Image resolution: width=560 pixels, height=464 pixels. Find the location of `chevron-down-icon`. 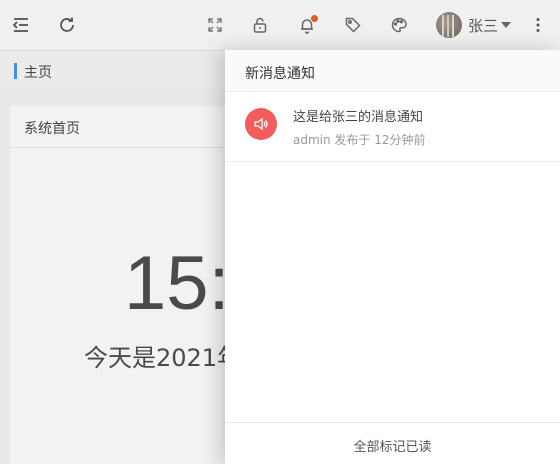

chevron-down-icon is located at coordinates (506, 25).